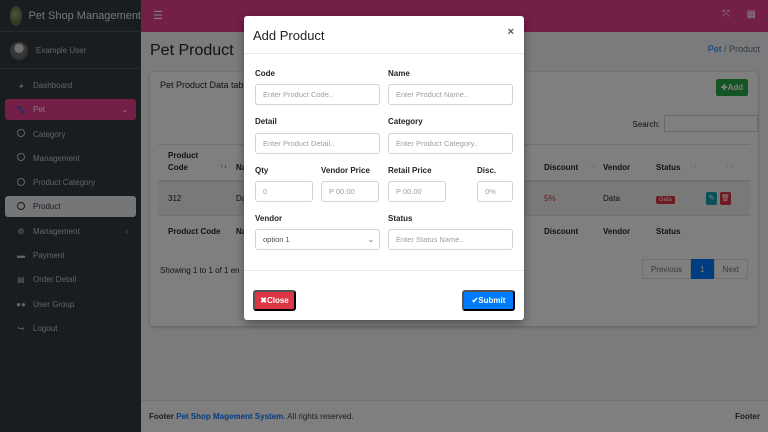 The height and width of the screenshot is (432, 768). I want to click on name-label: Name, so click(399, 73).